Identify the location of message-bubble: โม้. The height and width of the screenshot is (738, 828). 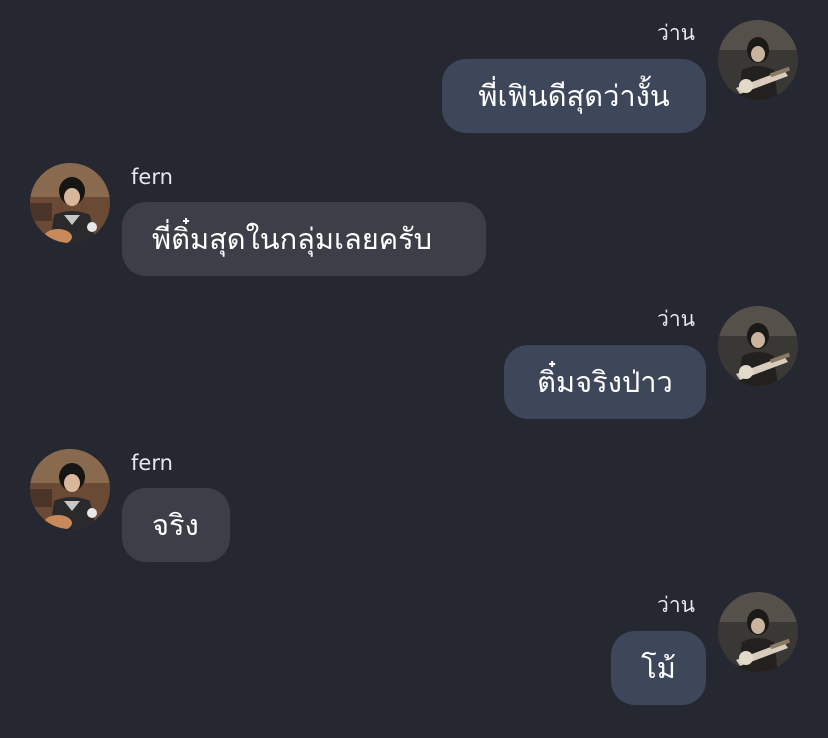
(658, 668).